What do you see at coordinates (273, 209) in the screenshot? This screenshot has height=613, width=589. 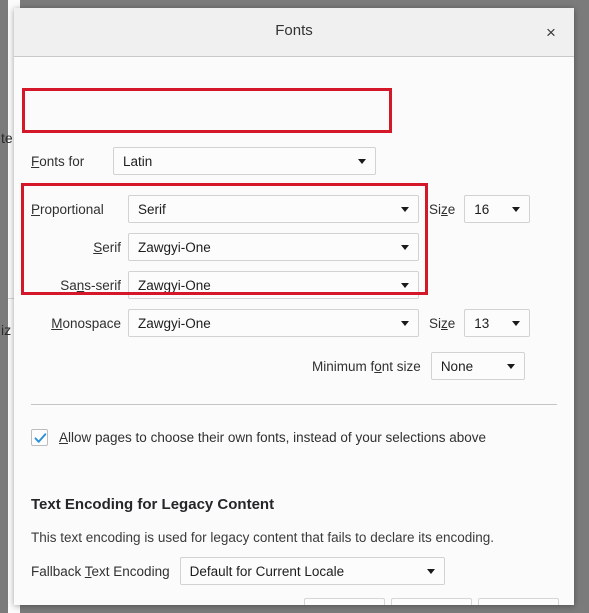 I see `proportional-dropdown: Serif` at bounding box center [273, 209].